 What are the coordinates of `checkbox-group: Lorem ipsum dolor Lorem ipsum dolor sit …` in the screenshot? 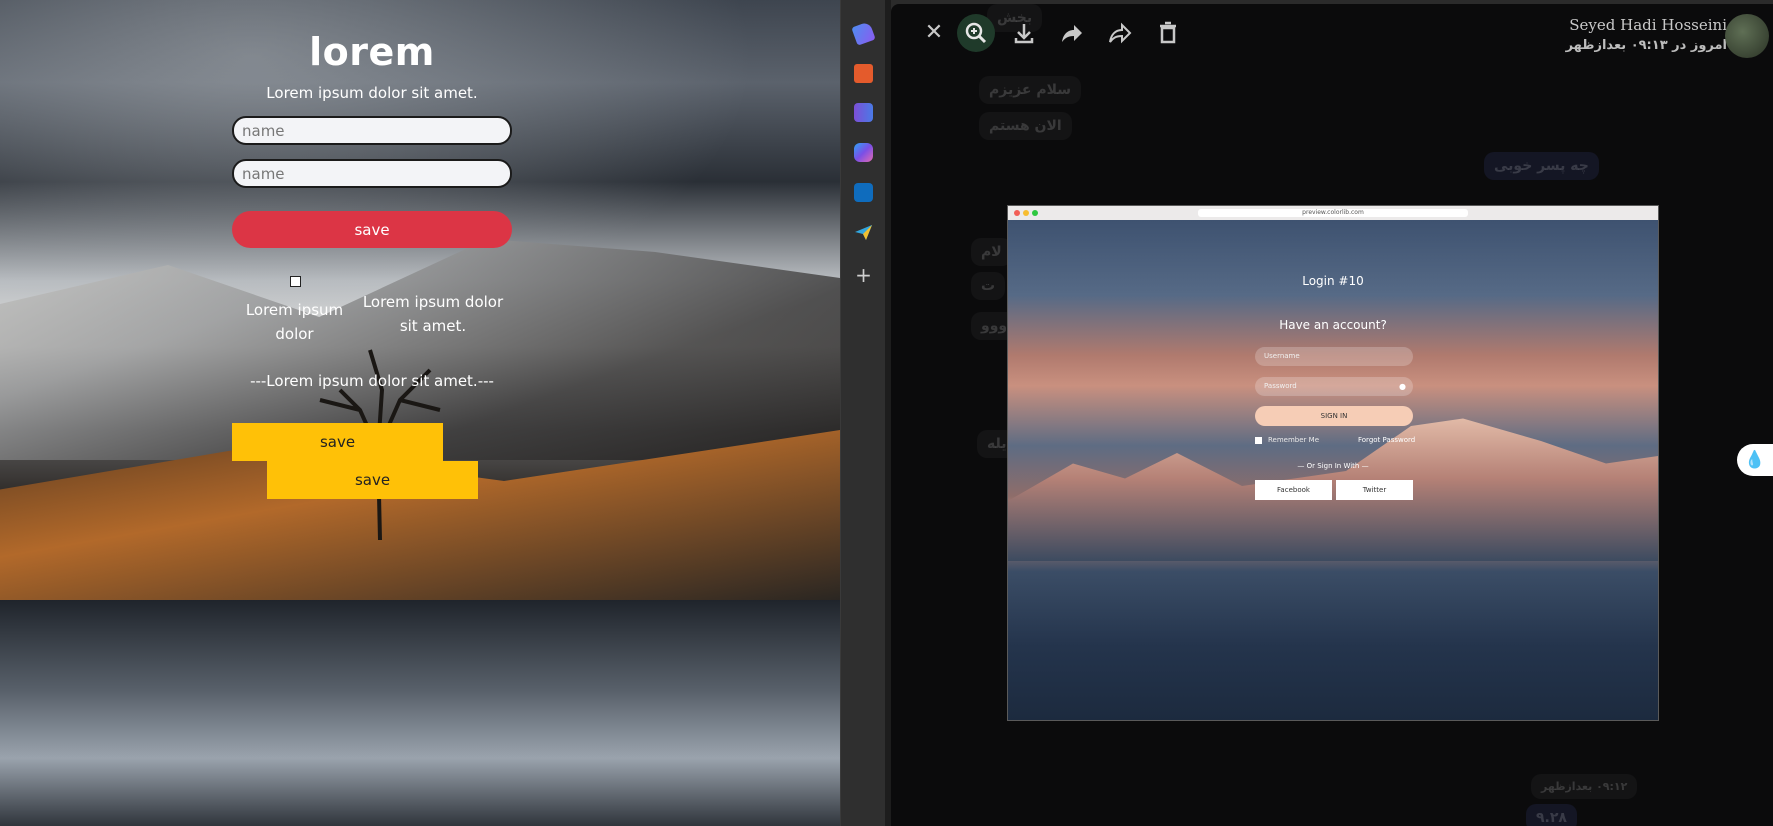 It's located at (372, 321).